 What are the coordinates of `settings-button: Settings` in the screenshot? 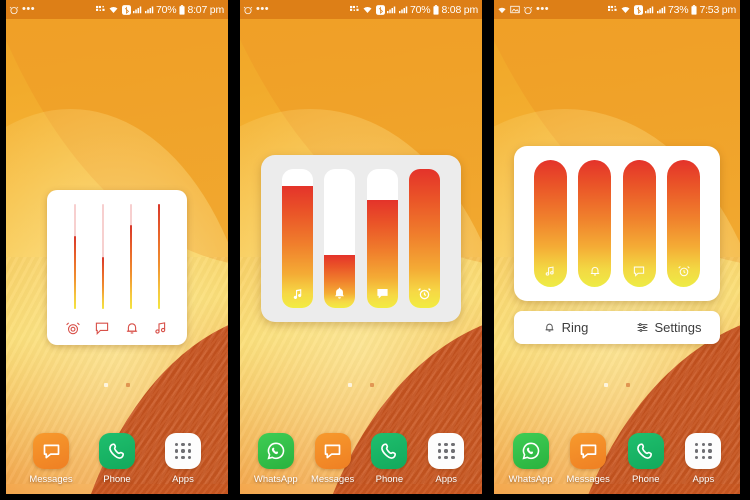 It's located at (668, 327).